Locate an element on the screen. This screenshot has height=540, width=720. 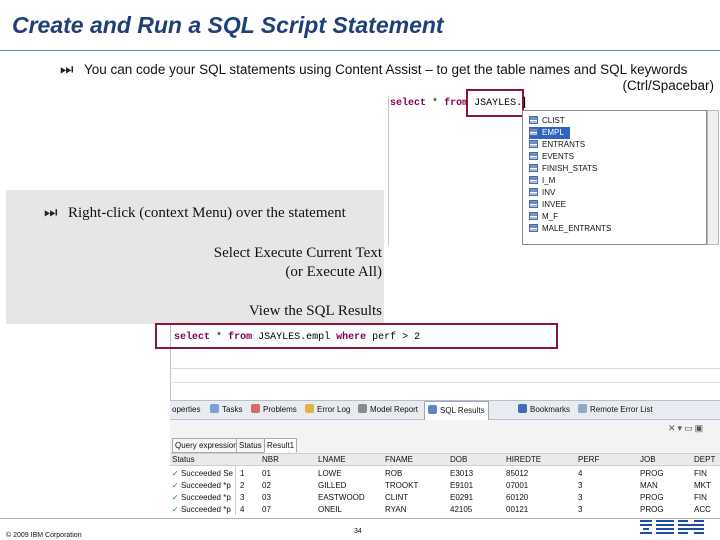
table-cell: E9101 is located at coordinates (461, 485).